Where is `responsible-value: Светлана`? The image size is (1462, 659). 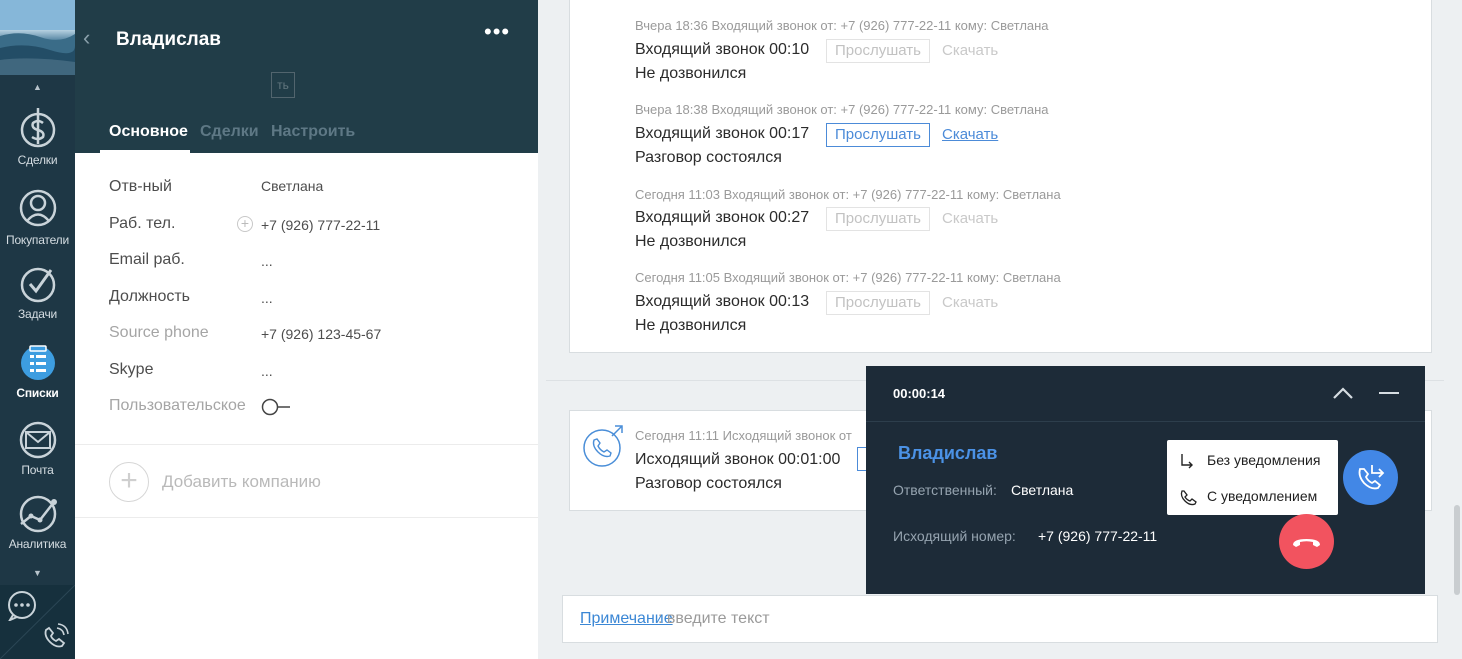
responsible-value: Светлана is located at coordinates (1042, 490).